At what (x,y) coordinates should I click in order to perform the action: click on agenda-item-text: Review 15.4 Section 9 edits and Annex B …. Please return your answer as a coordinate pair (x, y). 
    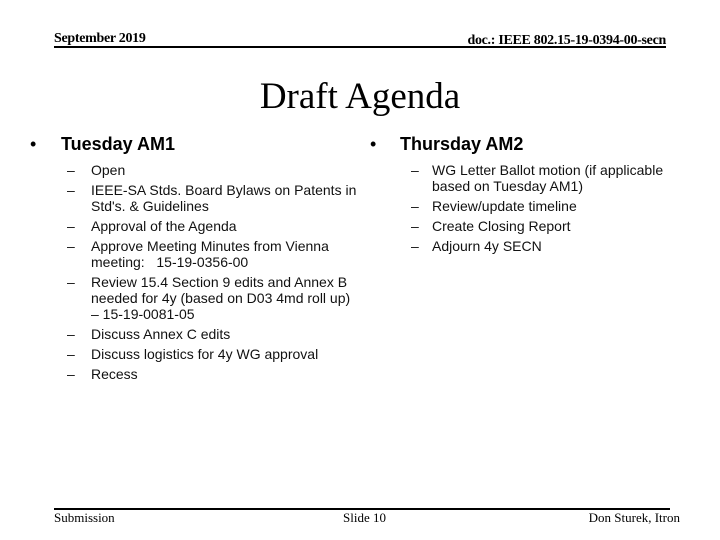
    Looking at the image, I should click on (221, 298).